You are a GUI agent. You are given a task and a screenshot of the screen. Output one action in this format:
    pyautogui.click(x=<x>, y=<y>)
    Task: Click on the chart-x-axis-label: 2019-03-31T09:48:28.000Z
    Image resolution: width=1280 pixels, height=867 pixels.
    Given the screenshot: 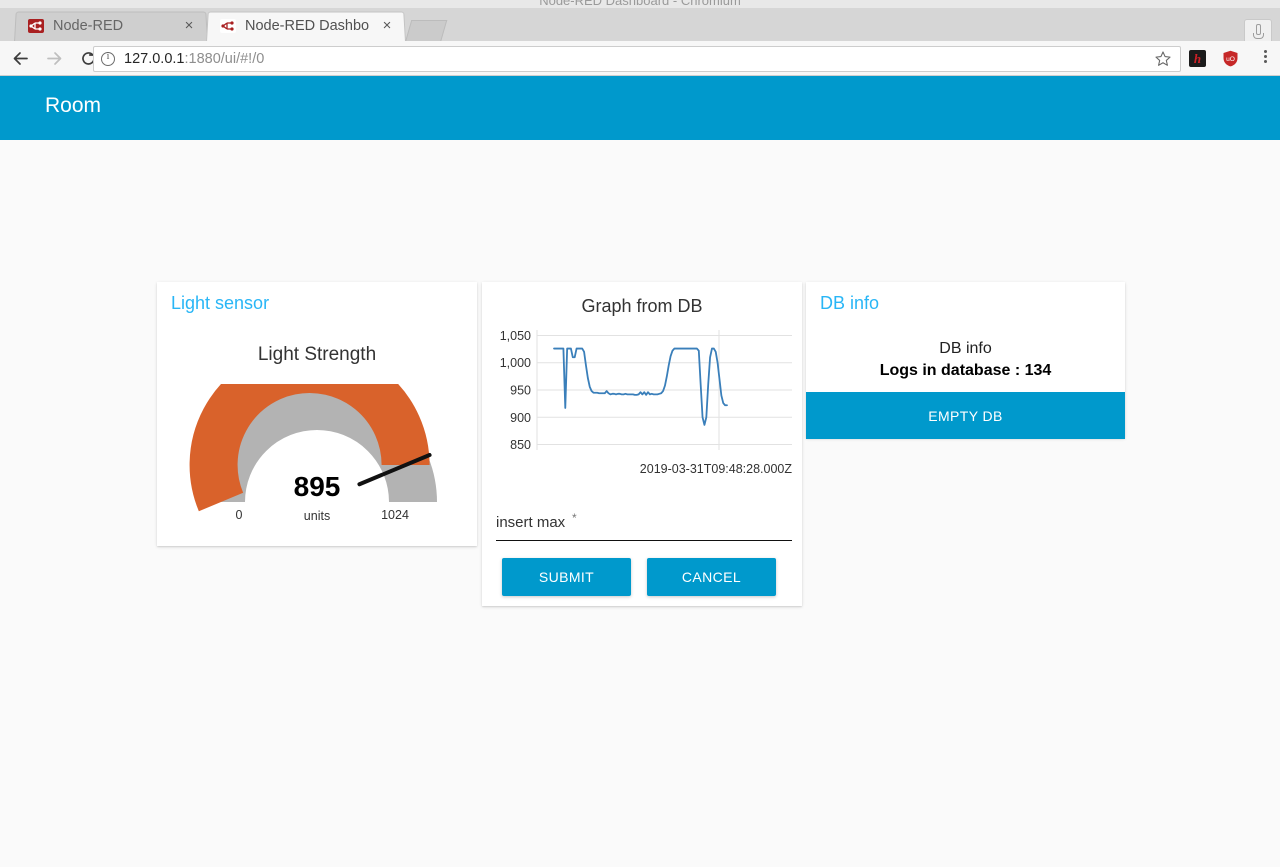 What is the action you would take?
    pyautogui.click(x=715, y=469)
    